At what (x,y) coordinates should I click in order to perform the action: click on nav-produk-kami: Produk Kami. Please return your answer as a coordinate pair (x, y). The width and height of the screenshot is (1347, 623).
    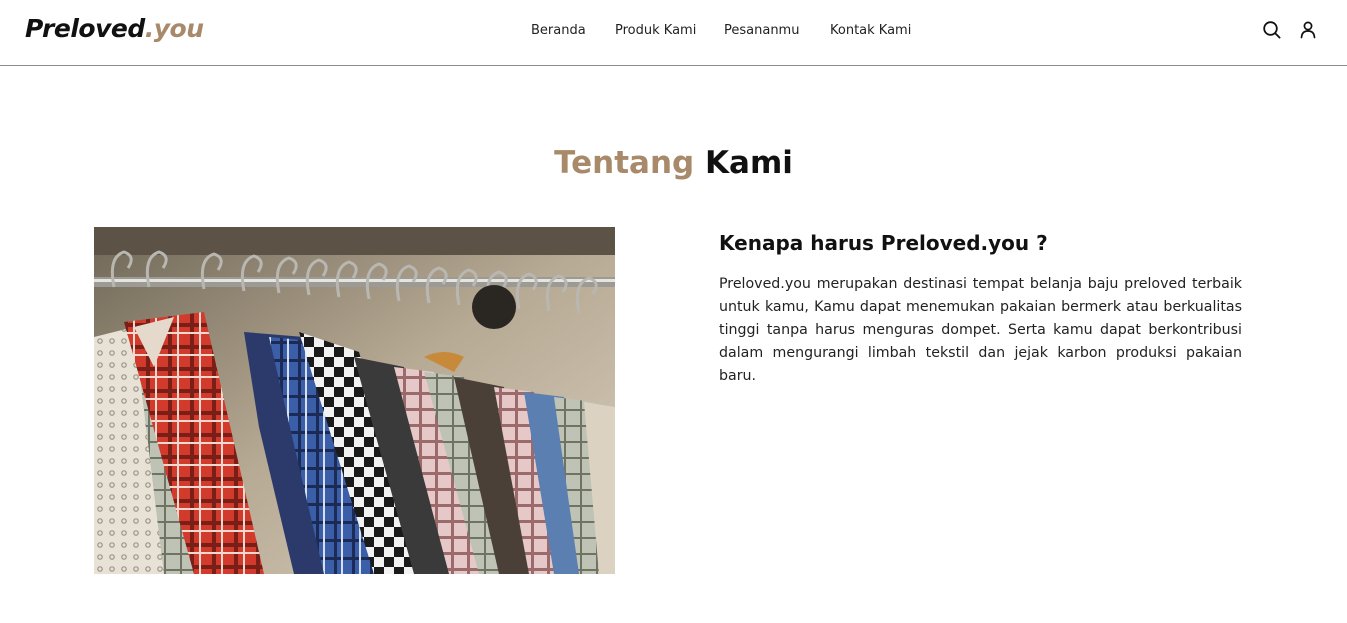
    Looking at the image, I should click on (655, 30).